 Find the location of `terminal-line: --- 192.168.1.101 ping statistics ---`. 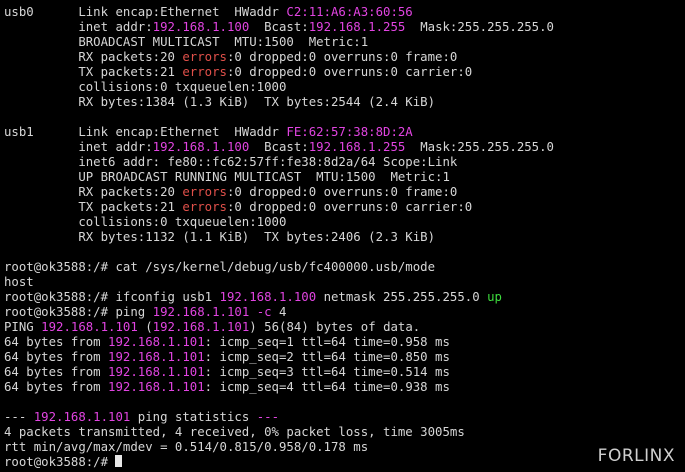

terminal-line: --- 192.168.1.101 ping statistics --- is located at coordinates (344, 417).